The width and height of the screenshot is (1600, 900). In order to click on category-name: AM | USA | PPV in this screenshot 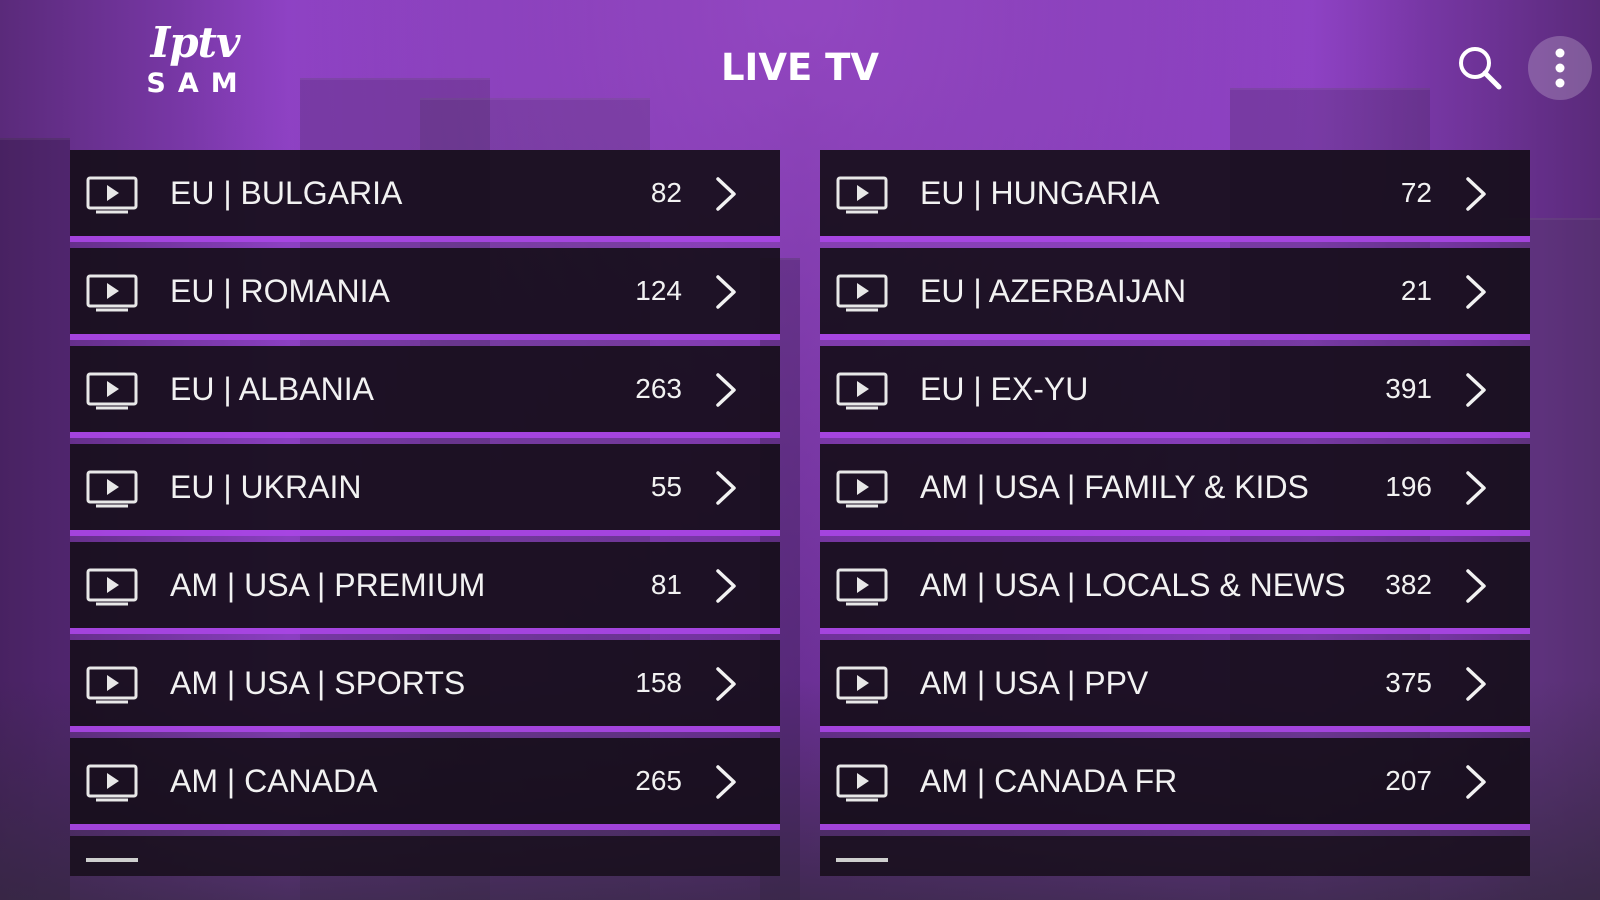, I will do `click(1034, 683)`.